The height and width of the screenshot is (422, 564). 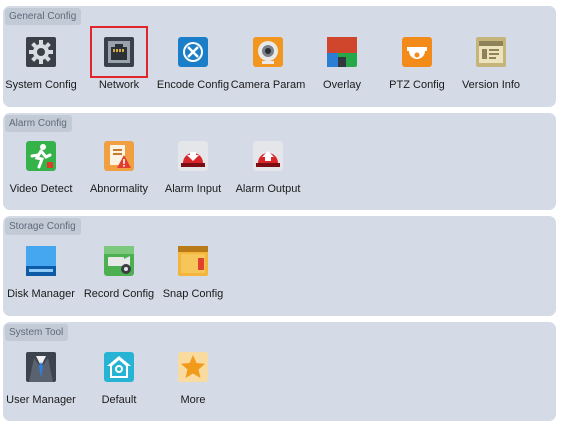 I want to click on version-info-item: Version Info, so click(x=491, y=68).